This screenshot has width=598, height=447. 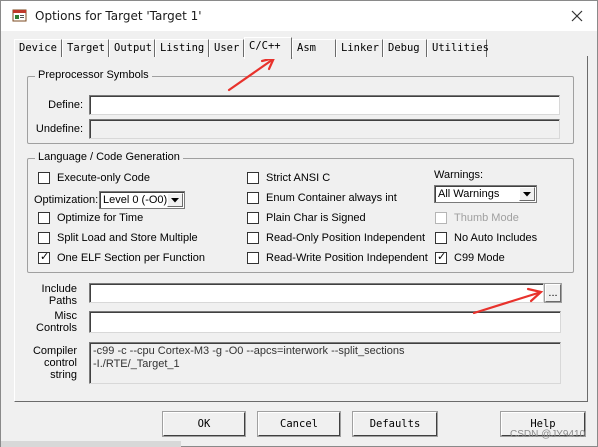 What do you see at coordinates (548, 434) in the screenshot?
I see `watermark: CSDN @JY9410` at bounding box center [548, 434].